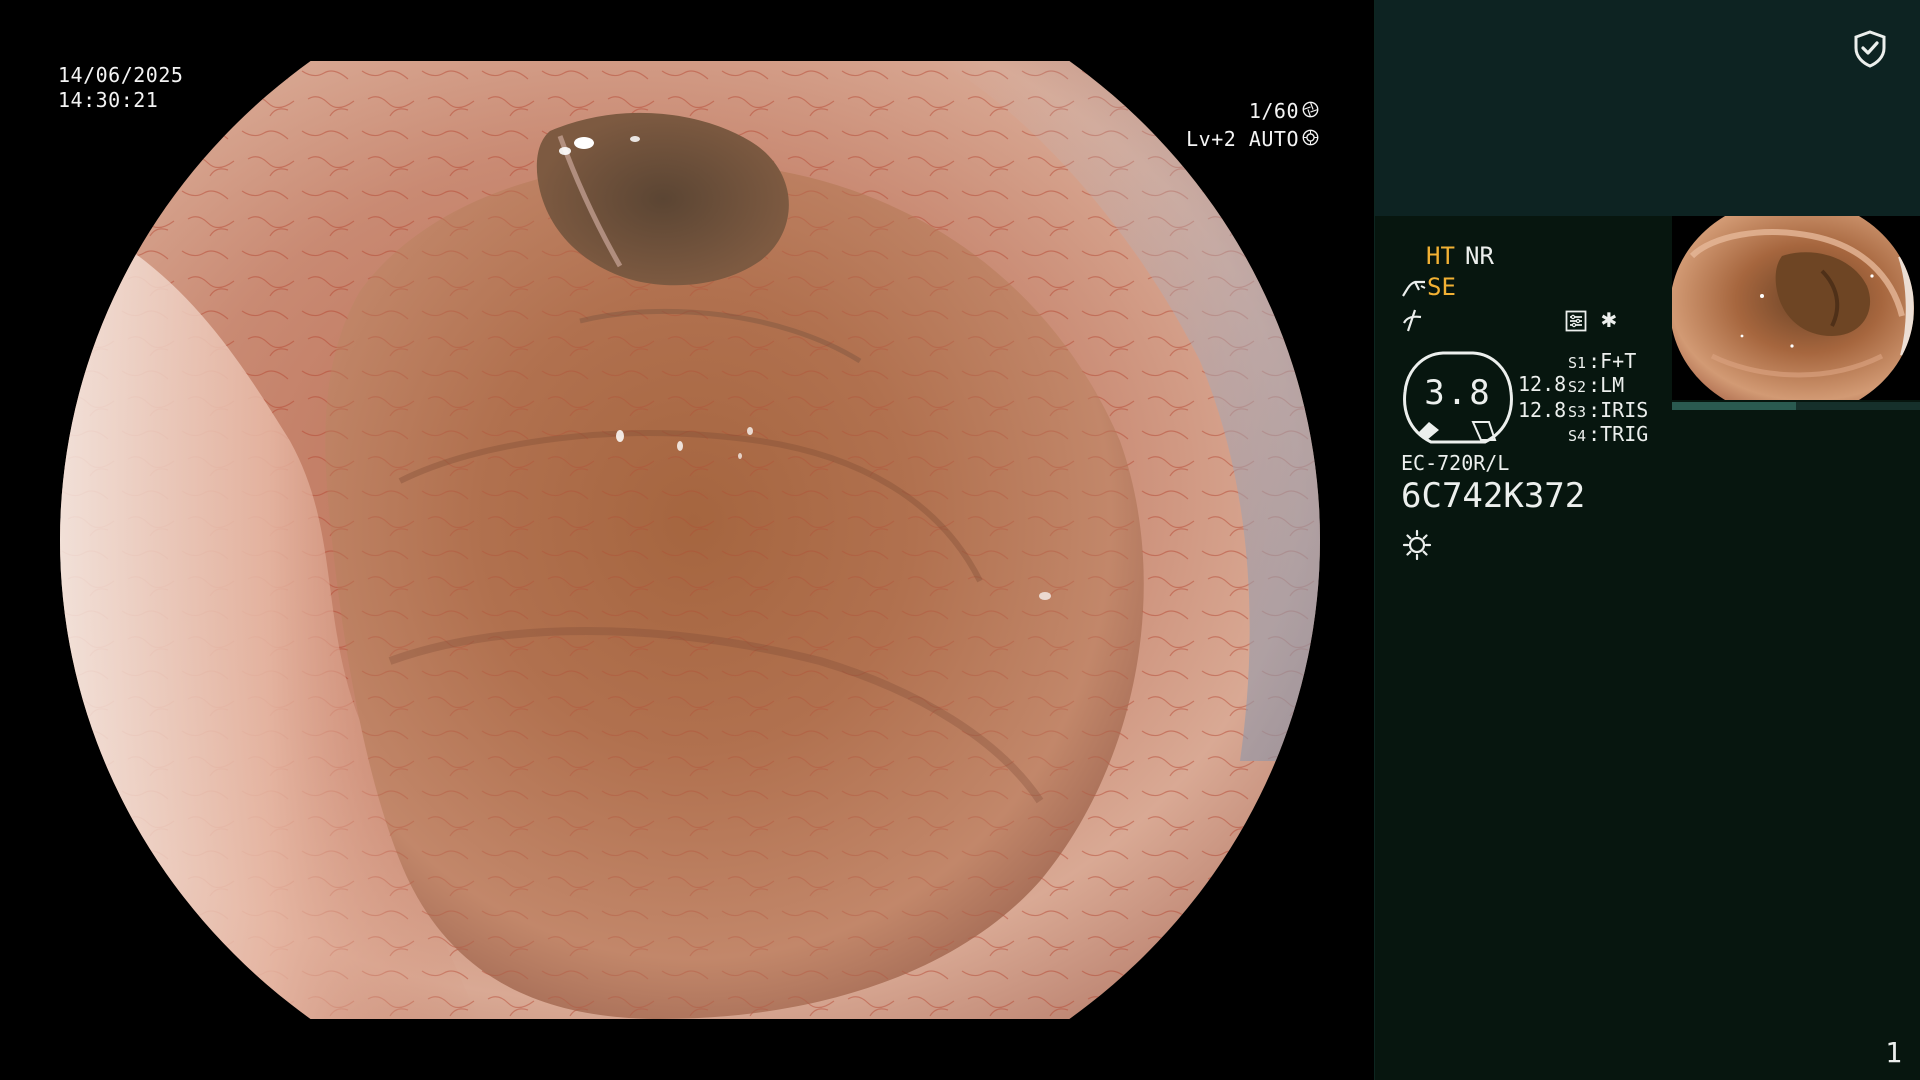  I want to click on scope-switch-value: LM, so click(1612, 385).